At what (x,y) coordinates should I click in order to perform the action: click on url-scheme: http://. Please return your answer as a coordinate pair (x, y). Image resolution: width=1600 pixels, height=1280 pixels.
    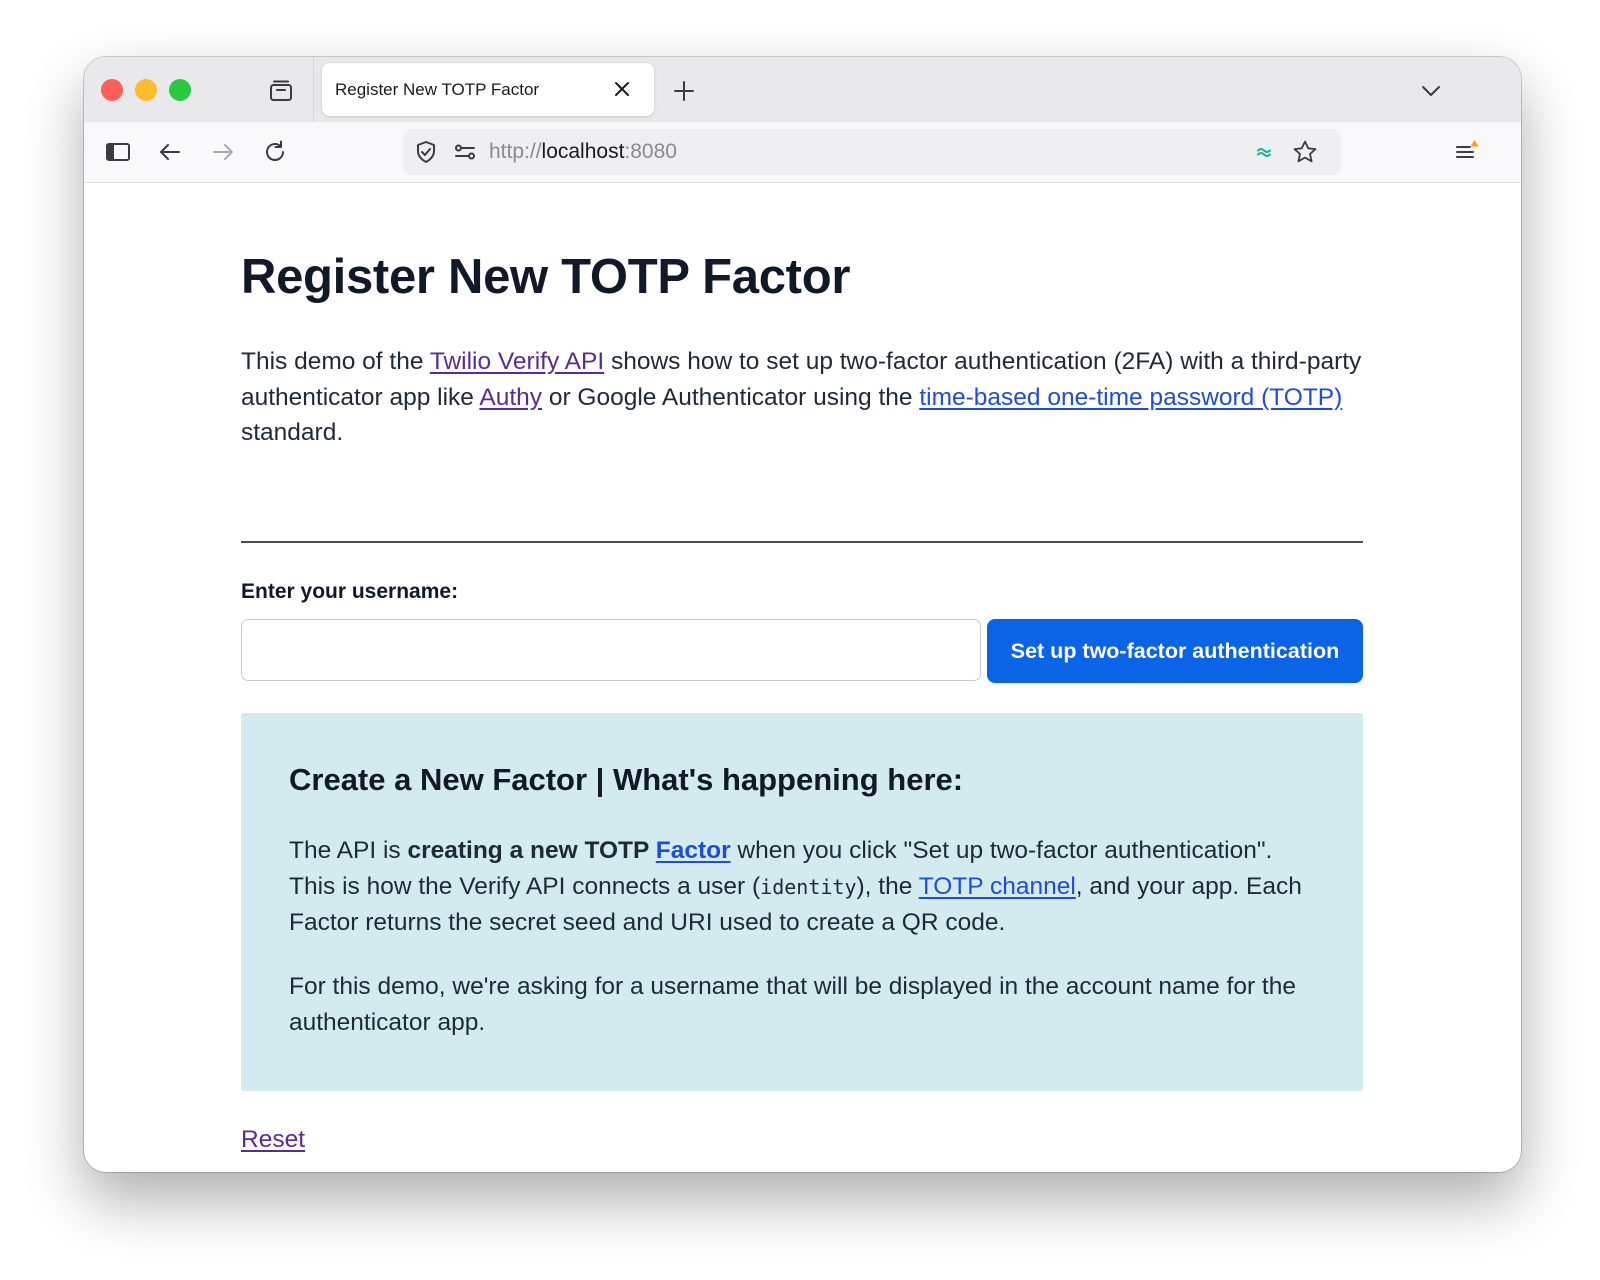
    Looking at the image, I should click on (515, 151).